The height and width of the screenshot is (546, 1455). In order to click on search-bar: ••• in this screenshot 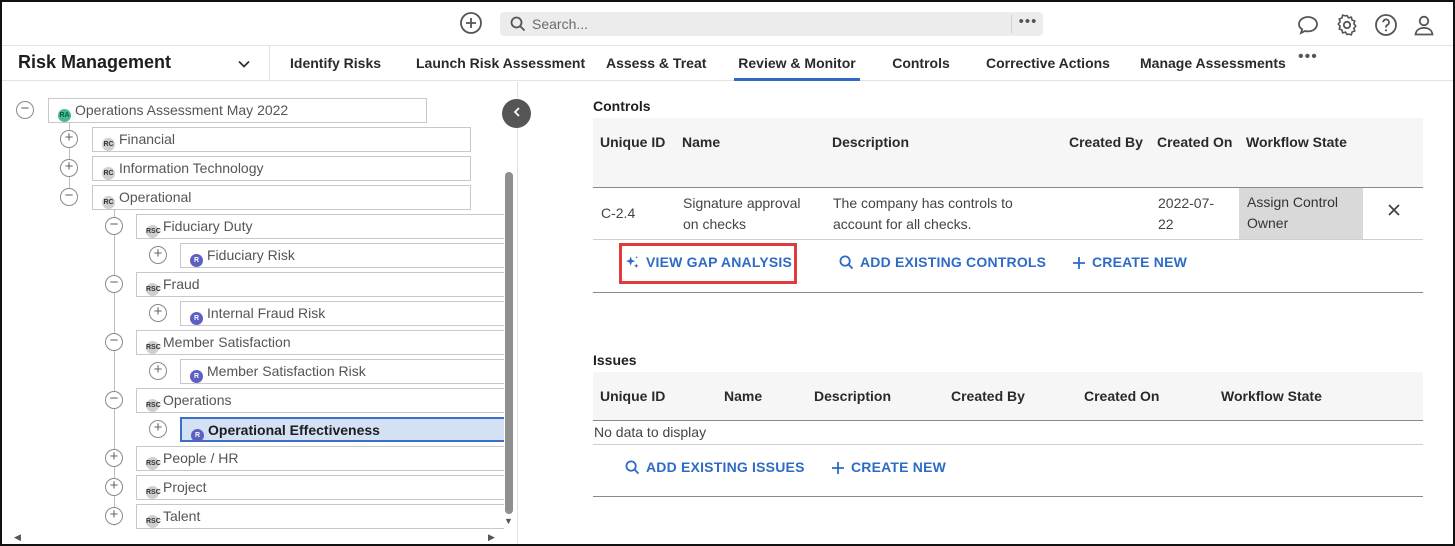, I will do `click(771, 24)`.